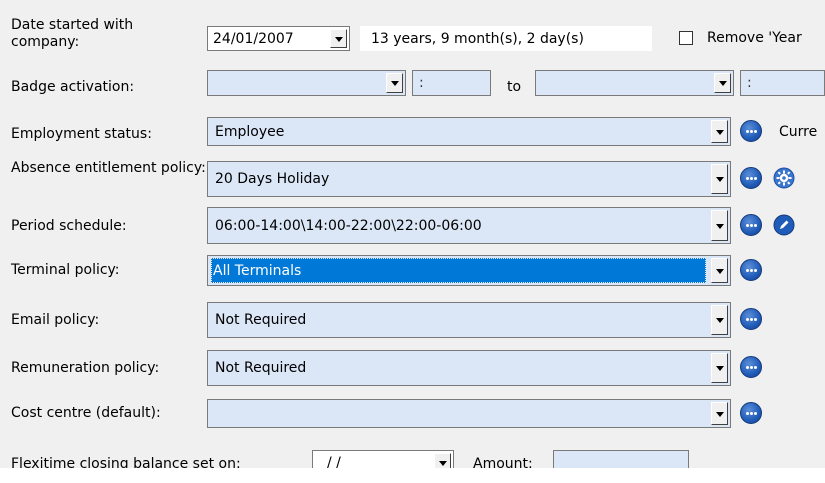  I want to click on email-policy-ellipsis-icon, so click(751, 319).